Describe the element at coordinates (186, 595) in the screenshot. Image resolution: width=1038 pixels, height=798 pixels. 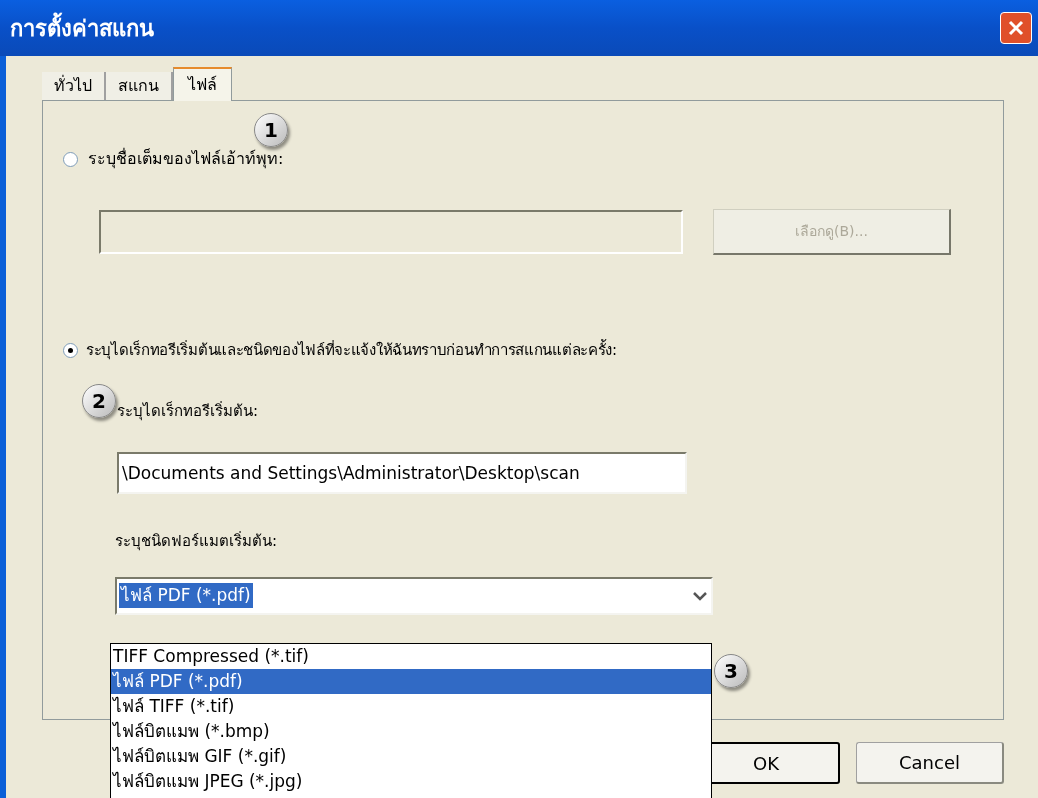
I see `selected-format: ไฟล์ PDF (*.pdf)` at that location.